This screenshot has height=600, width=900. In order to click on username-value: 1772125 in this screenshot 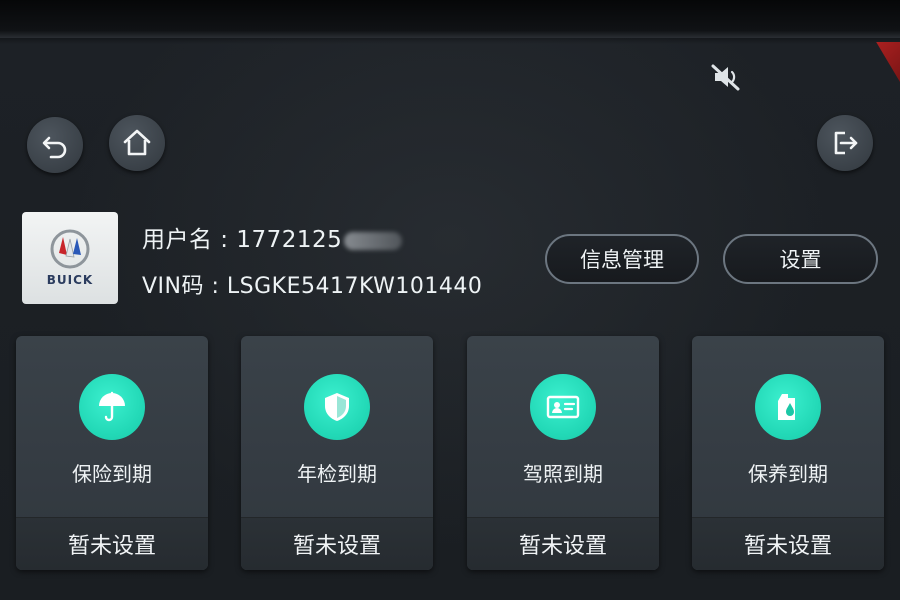, I will do `click(289, 240)`.